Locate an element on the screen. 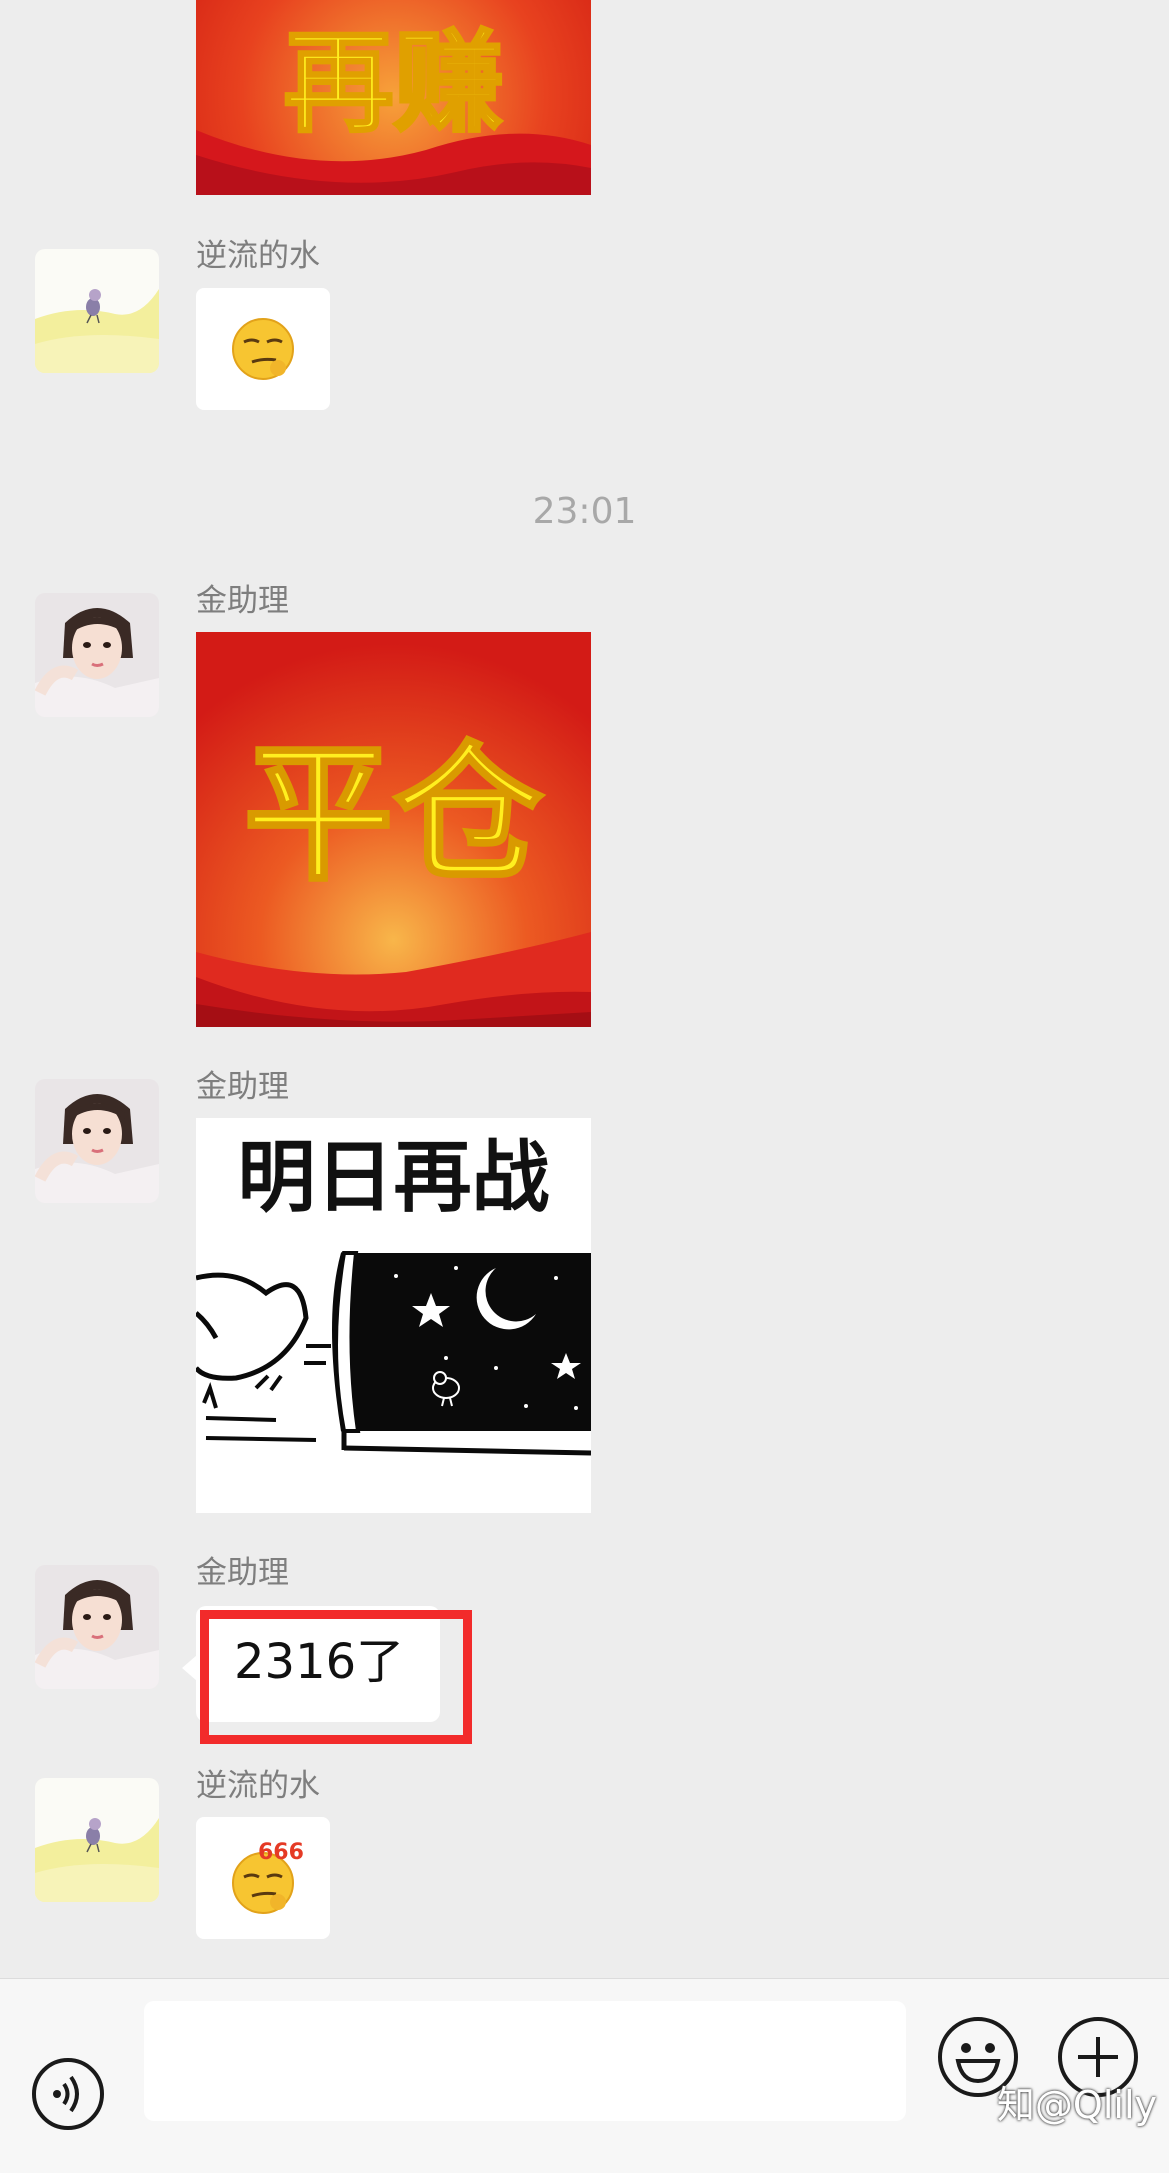 The image size is (1169, 2173). sticker-text: 明日再战 is located at coordinates (393, 1178).